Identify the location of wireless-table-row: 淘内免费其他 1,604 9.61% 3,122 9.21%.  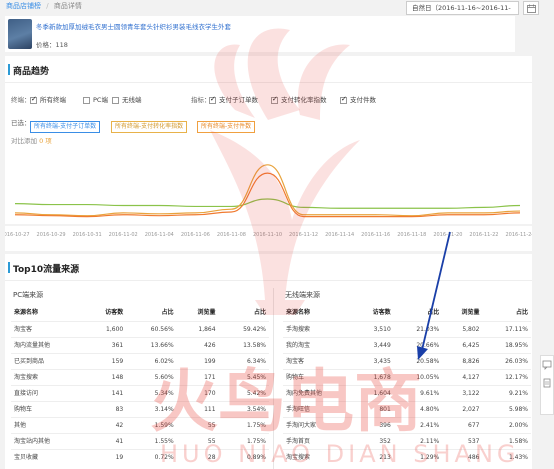
(407, 392).